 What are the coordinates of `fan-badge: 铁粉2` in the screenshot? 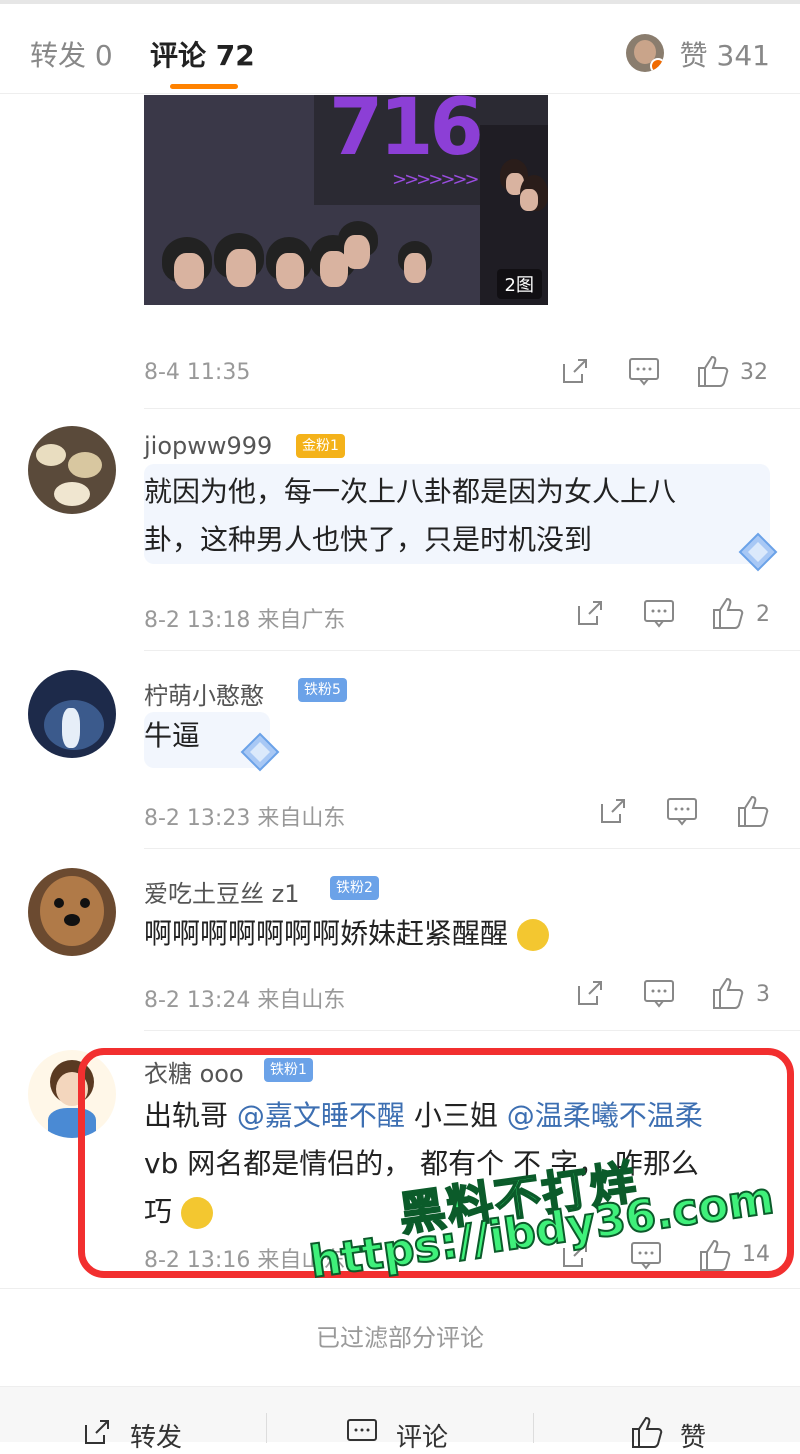 It's located at (354, 888).